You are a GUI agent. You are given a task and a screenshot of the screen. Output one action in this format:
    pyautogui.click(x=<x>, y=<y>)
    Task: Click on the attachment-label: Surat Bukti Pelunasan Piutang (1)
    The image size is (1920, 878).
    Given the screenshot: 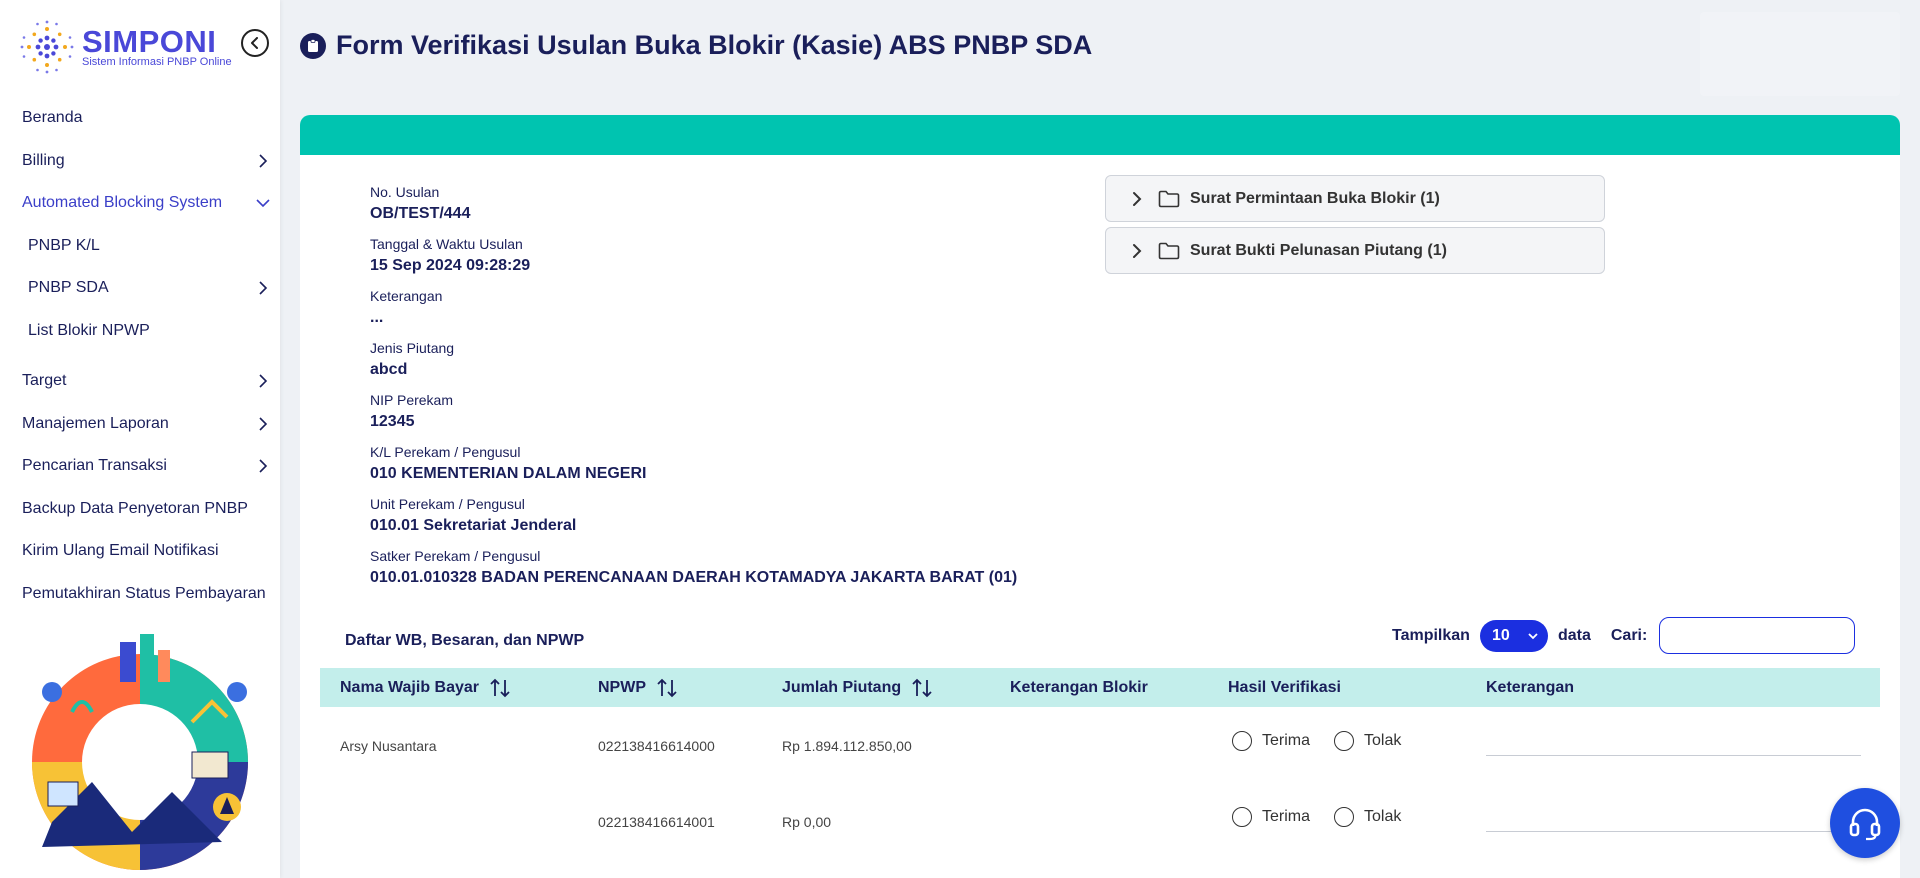 What is the action you would take?
    pyautogui.click(x=1318, y=250)
    